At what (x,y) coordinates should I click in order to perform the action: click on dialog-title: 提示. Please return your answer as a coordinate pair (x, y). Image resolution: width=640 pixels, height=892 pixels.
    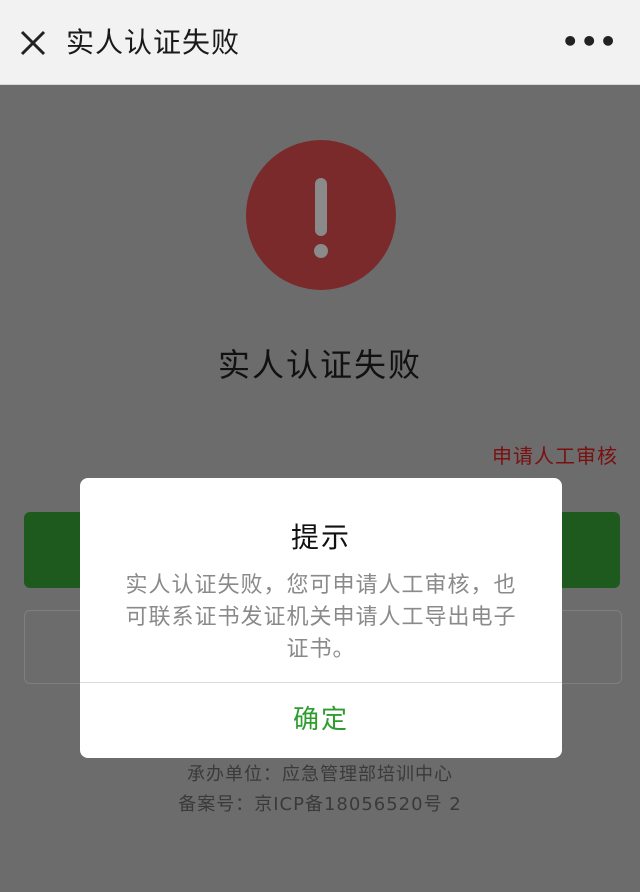
    Looking at the image, I should click on (320, 537).